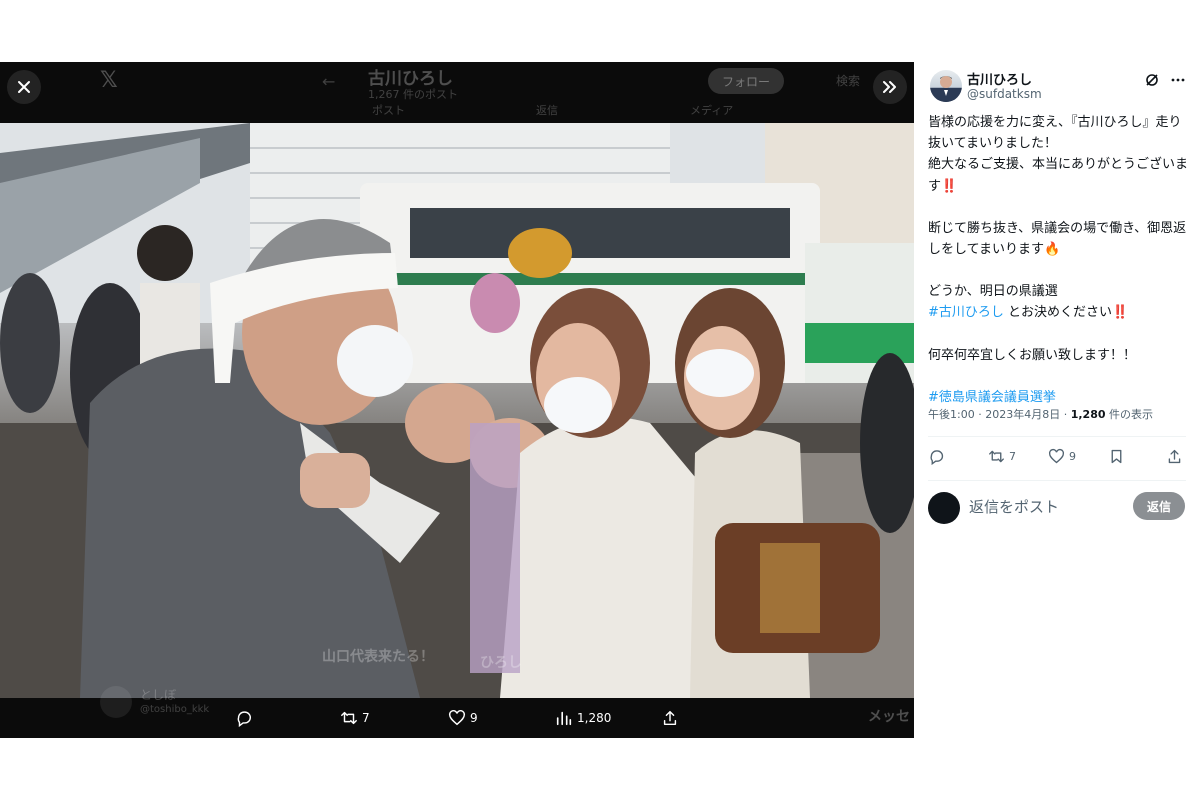  Describe the element at coordinates (1088, 414) in the screenshot. I see `tweet-views-count: 1,280` at that location.